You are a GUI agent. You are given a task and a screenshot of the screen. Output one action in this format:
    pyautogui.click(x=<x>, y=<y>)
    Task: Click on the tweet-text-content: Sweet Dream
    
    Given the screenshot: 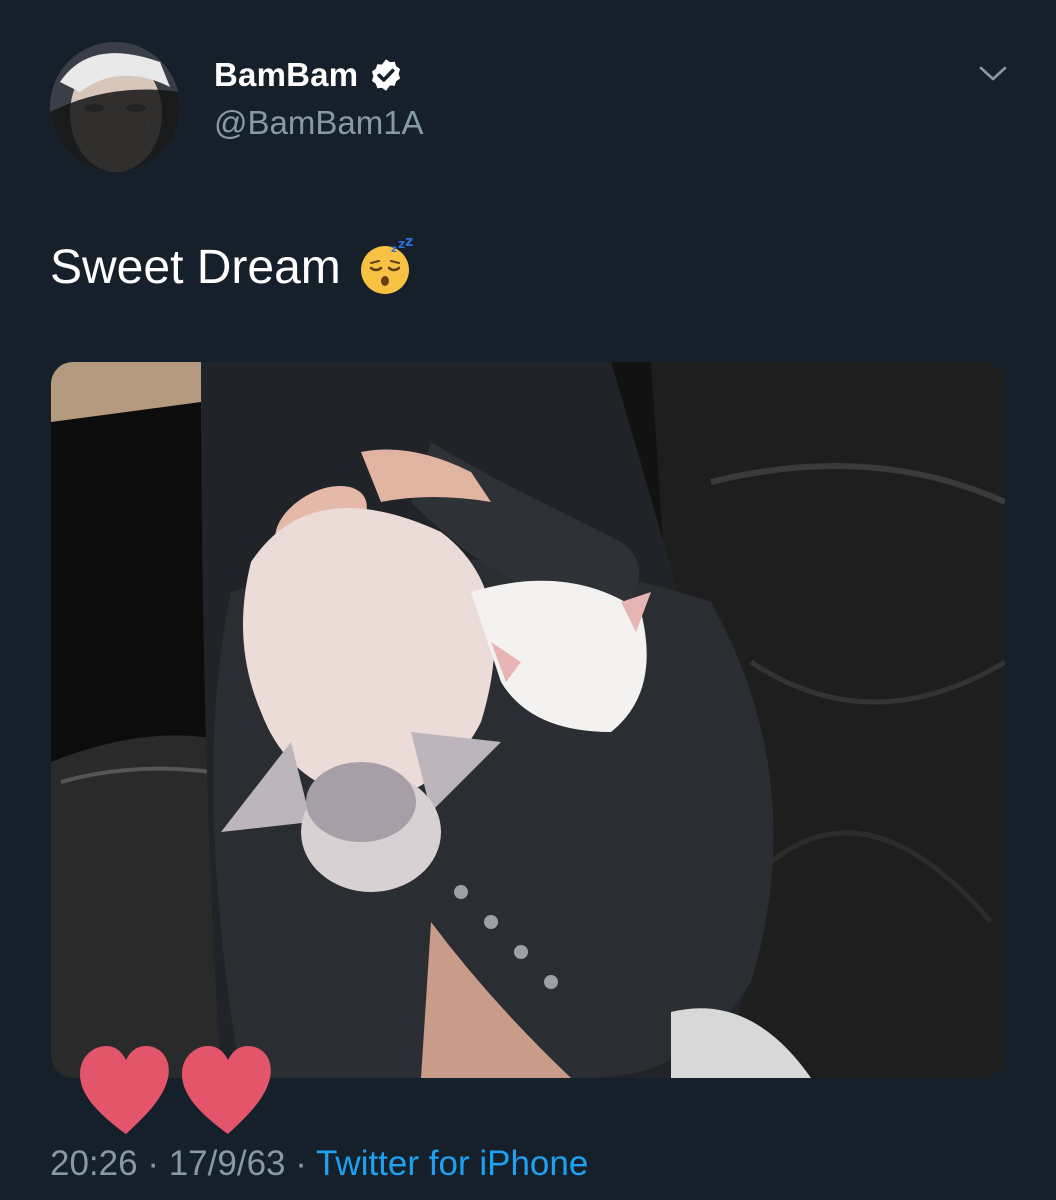 What is the action you would take?
    pyautogui.click(x=195, y=267)
    